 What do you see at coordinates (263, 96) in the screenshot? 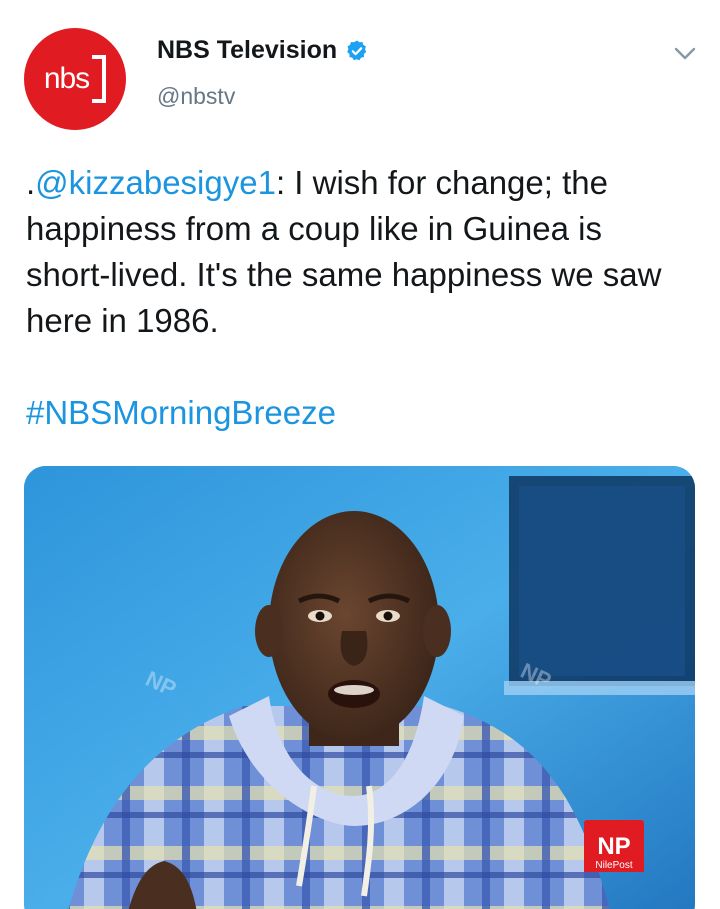
I see `user-handle: @nbstv` at bounding box center [263, 96].